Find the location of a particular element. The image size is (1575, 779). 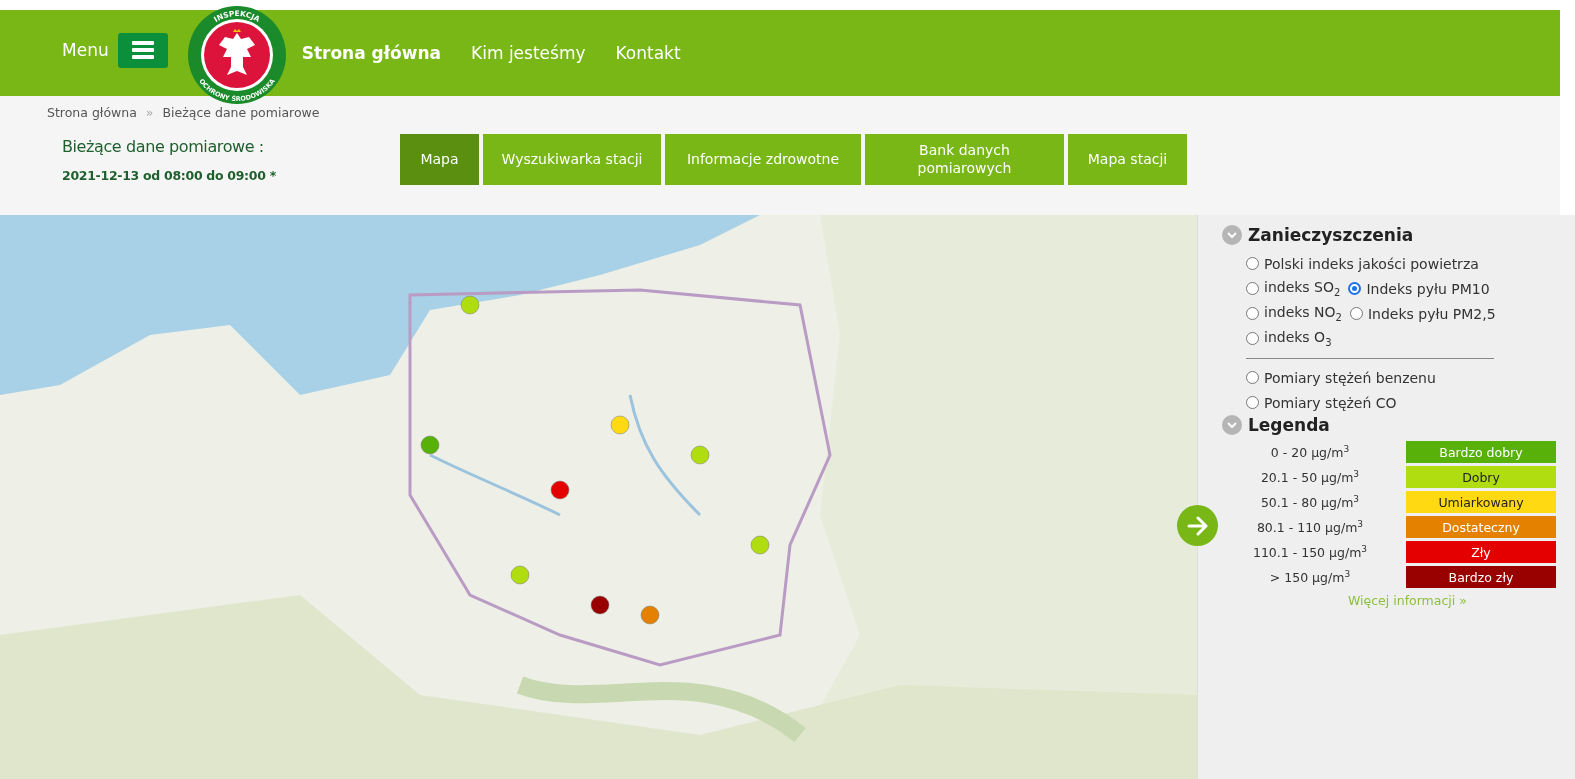

legend-range: 110.1 - 150 µg/m$^{3}$ is located at coordinates (1310, 552).